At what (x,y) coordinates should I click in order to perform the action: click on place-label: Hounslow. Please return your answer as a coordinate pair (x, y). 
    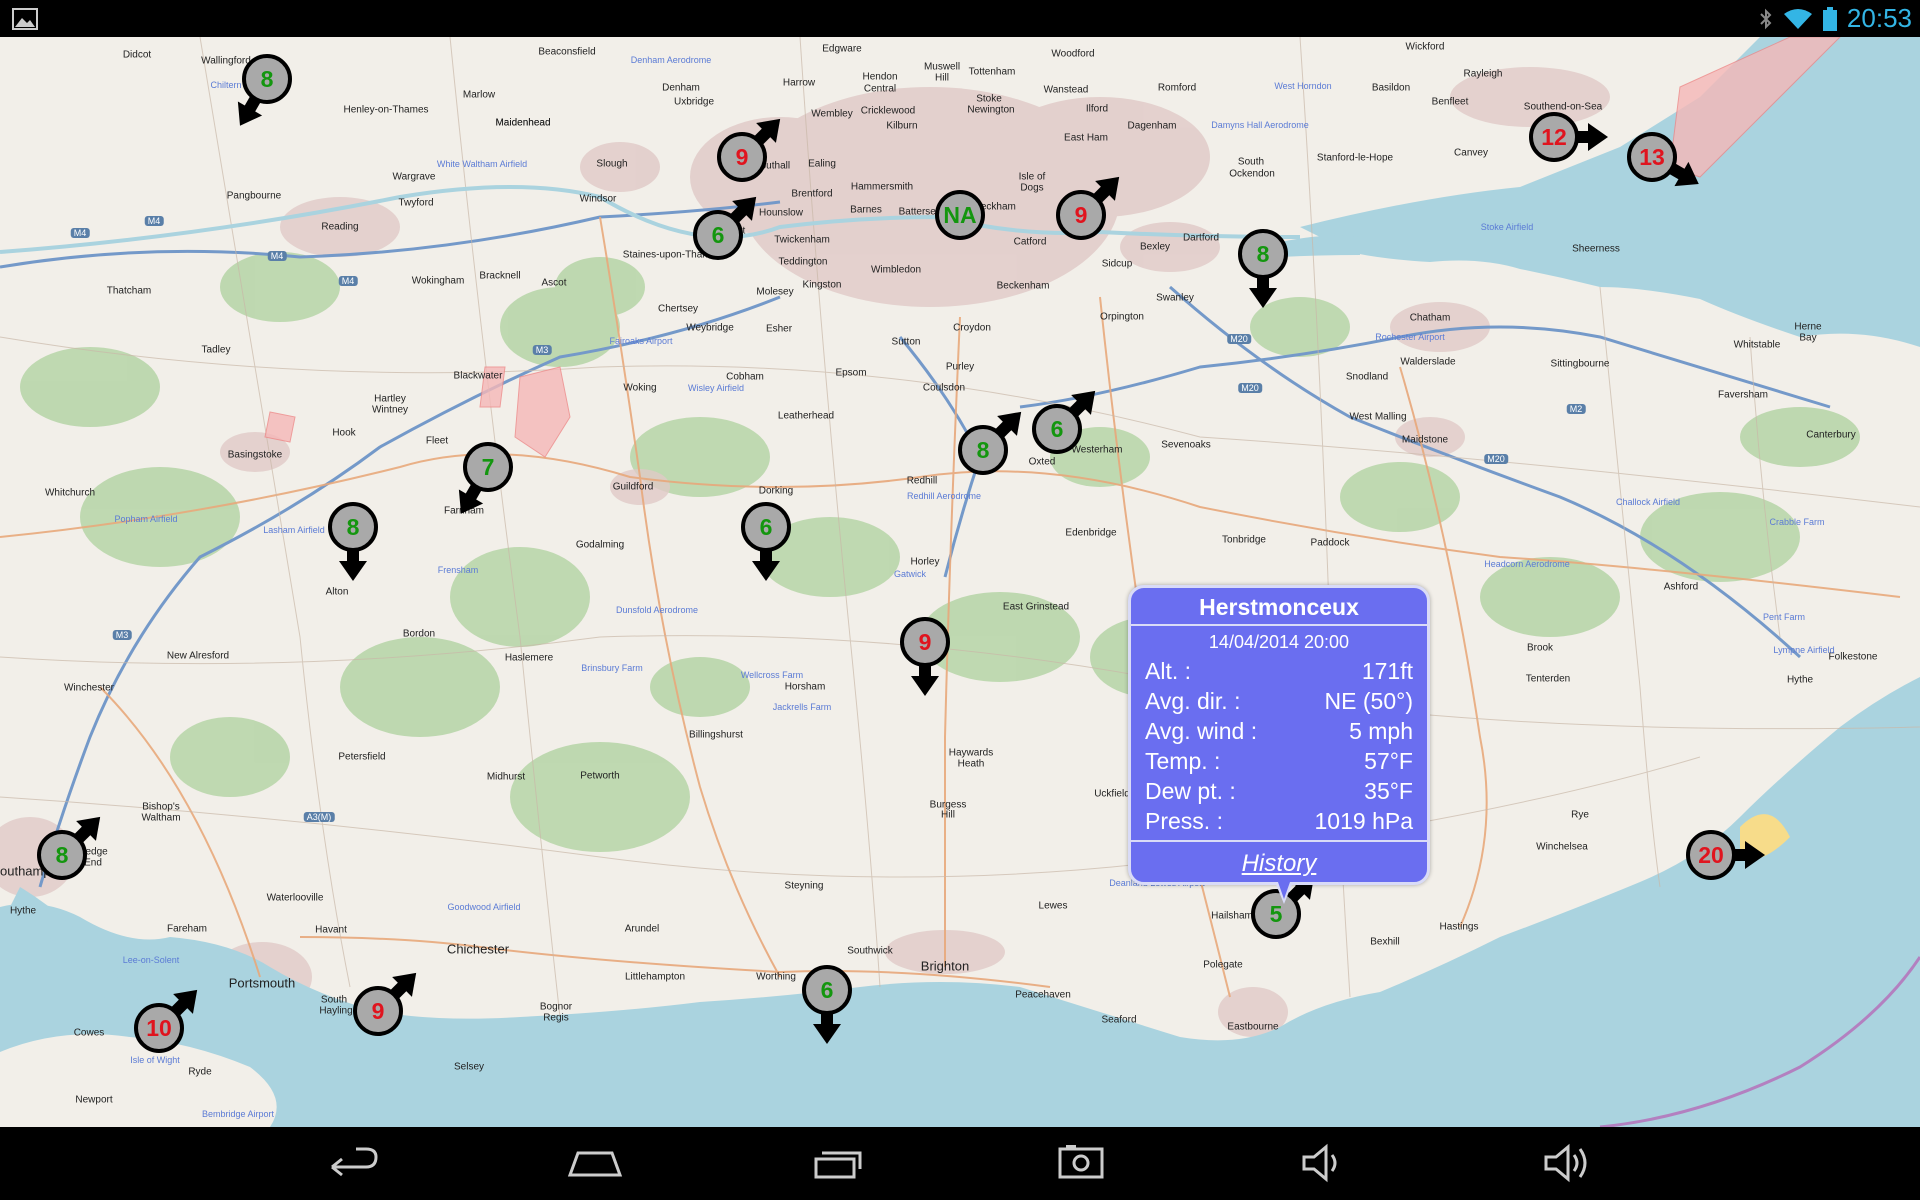
    Looking at the image, I should click on (781, 213).